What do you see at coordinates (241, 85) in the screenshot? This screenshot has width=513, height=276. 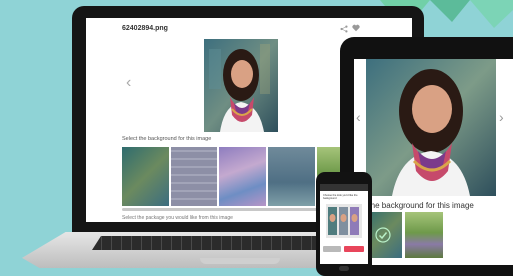 I see `main-photo` at bounding box center [241, 85].